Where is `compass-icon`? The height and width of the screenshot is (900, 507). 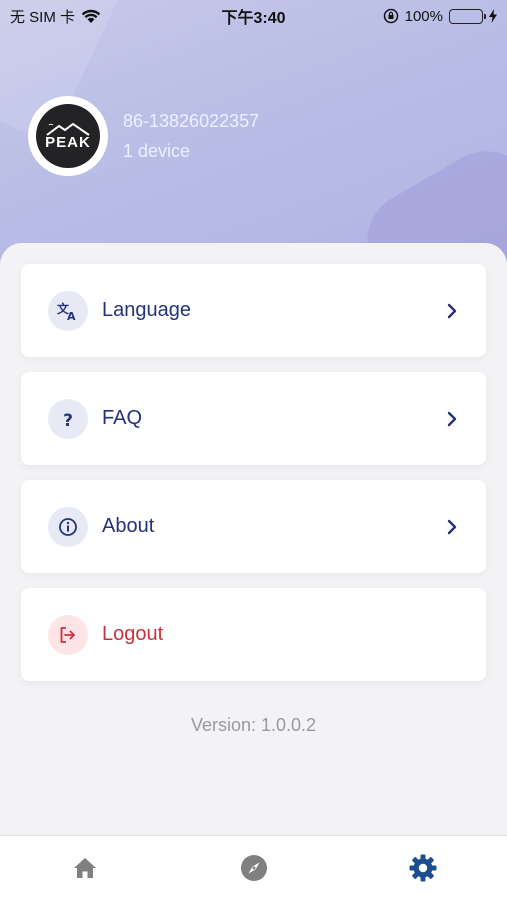 compass-icon is located at coordinates (253, 868).